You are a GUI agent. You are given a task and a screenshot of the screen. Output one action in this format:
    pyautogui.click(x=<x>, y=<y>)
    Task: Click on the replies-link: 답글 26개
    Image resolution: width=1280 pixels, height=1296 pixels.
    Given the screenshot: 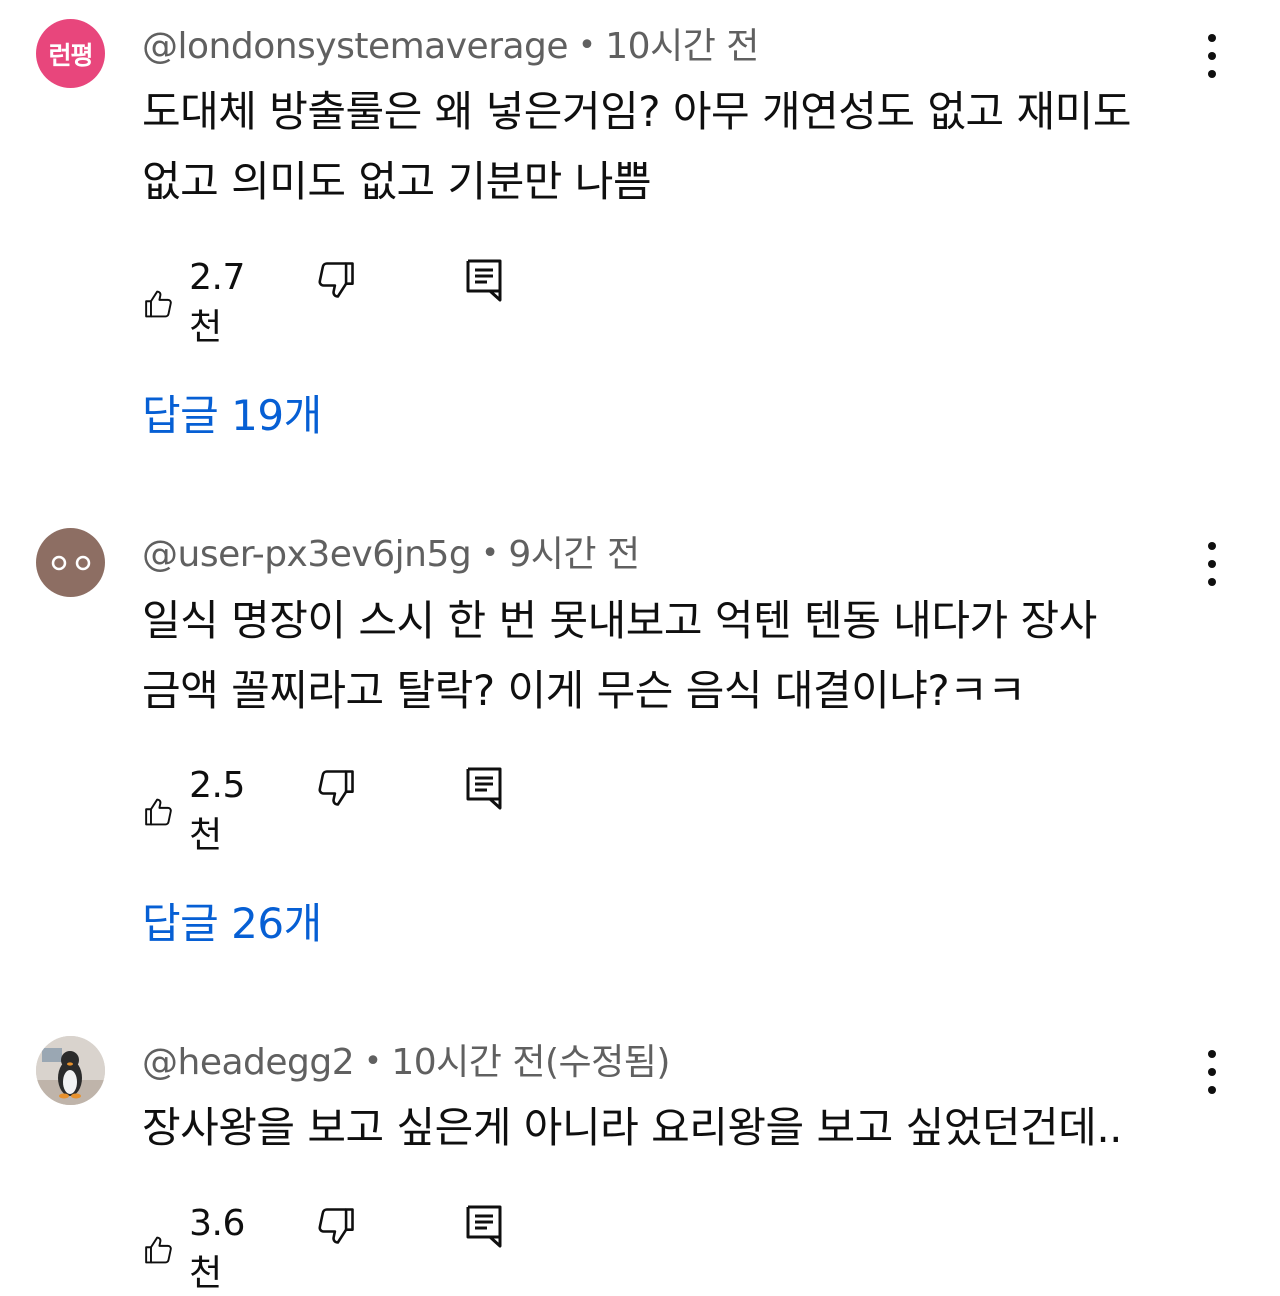 What is the action you would take?
    pyautogui.click(x=232, y=920)
    